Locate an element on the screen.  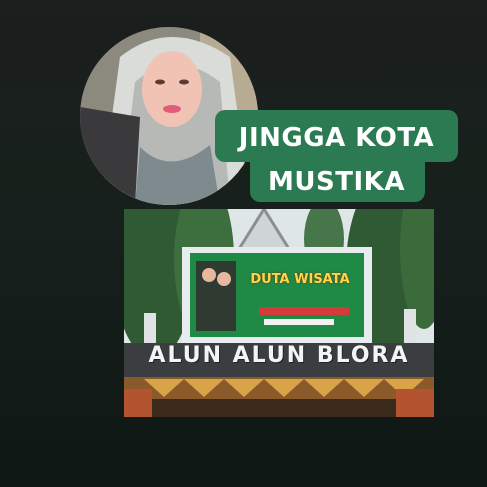
billboard-title: DUTA WISATA is located at coordinates (300, 279).